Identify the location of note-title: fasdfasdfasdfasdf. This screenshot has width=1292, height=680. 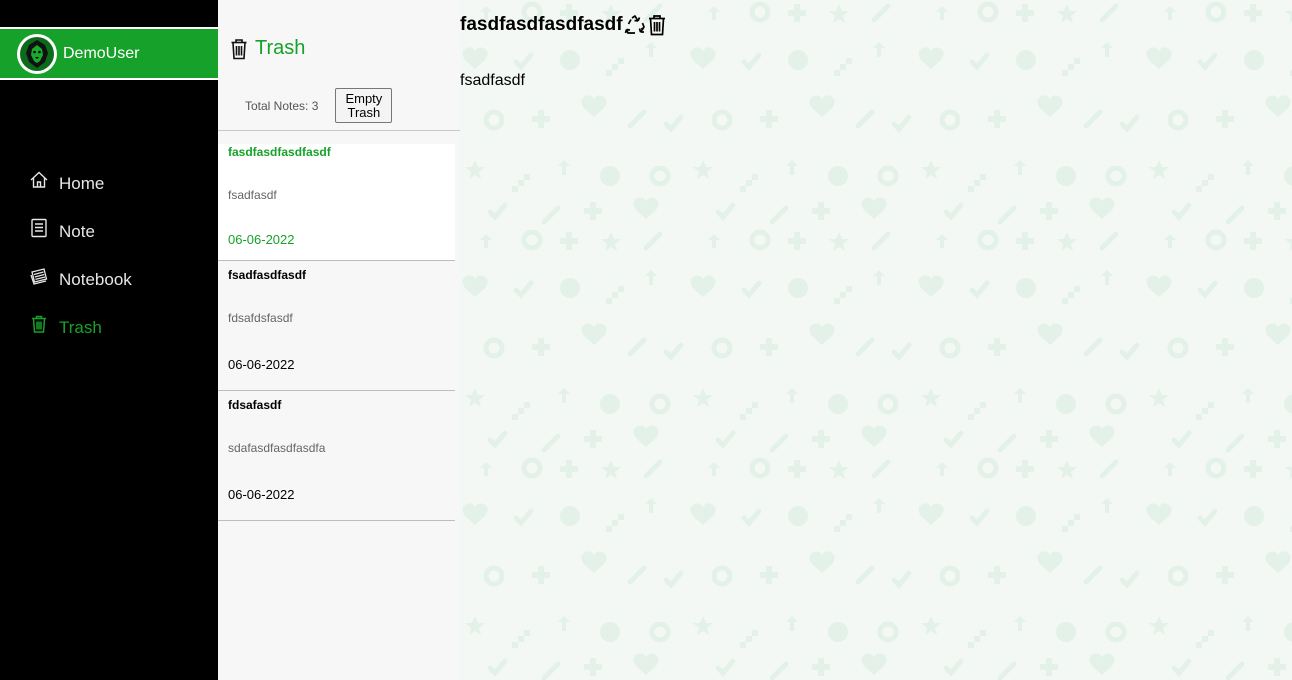
(279, 152).